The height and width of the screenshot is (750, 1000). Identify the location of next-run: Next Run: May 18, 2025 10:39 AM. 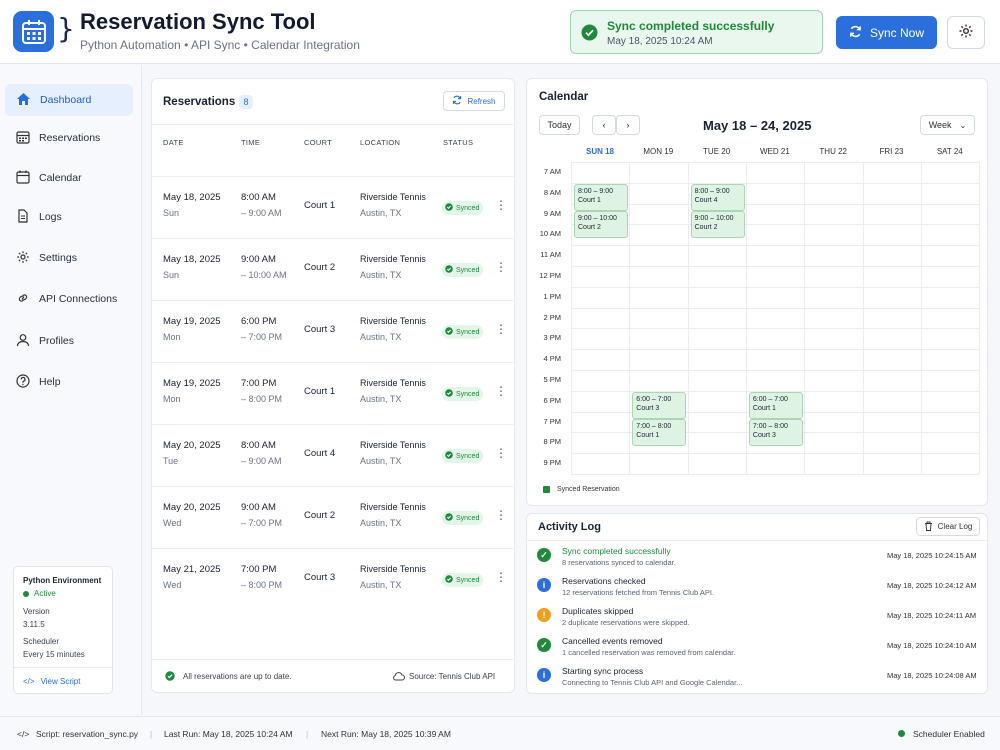
(386, 734).